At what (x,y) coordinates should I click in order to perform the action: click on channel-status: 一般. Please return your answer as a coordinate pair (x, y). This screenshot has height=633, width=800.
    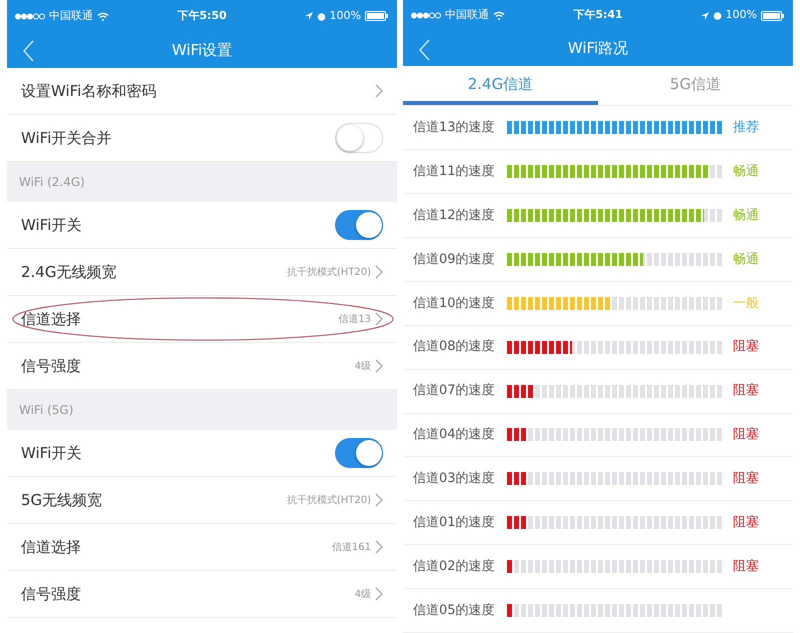
    Looking at the image, I should click on (746, 303).